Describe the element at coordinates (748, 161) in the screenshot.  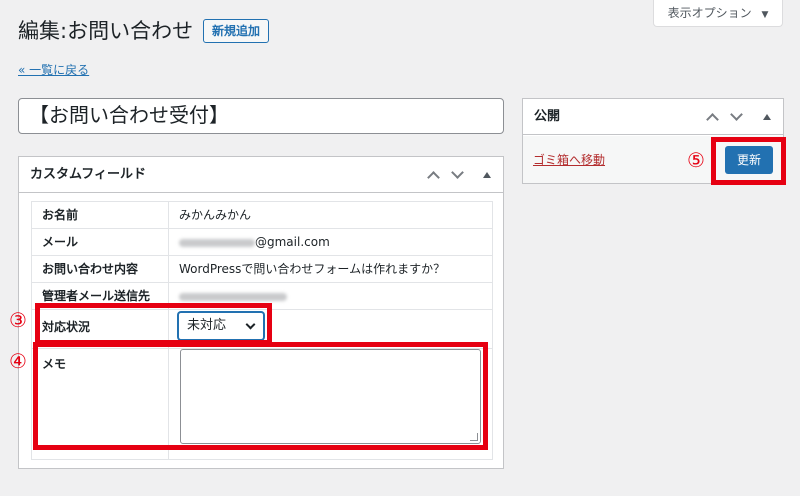
I see `annotation-box-update` at that location.